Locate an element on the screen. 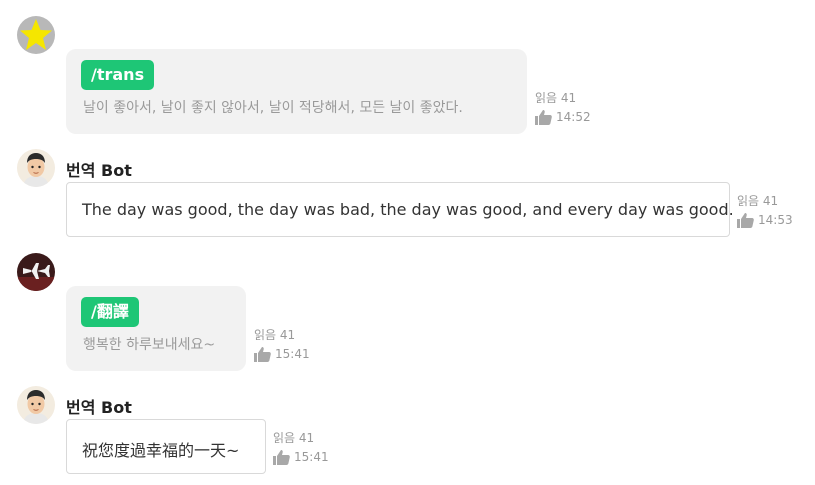  timestamp: 14:53 is located at coordinates (775, 220).